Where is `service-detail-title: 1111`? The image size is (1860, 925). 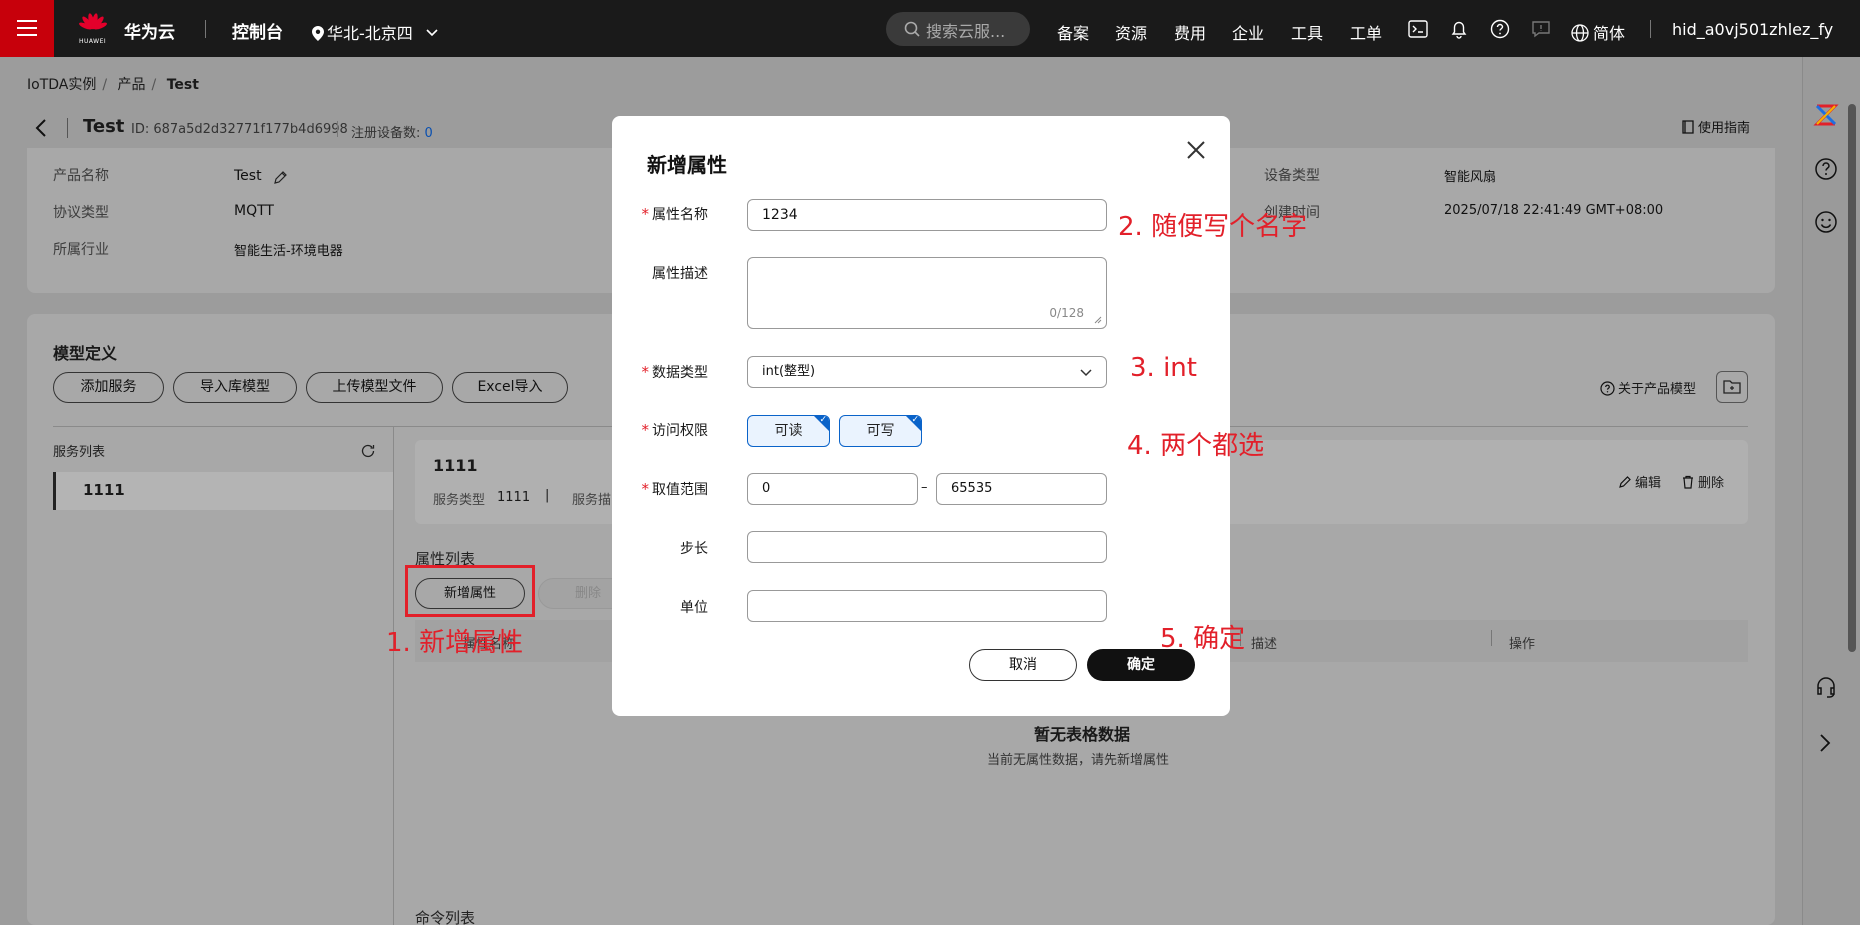 service-detail-title: 1111 is located at coordinates (455, 465).